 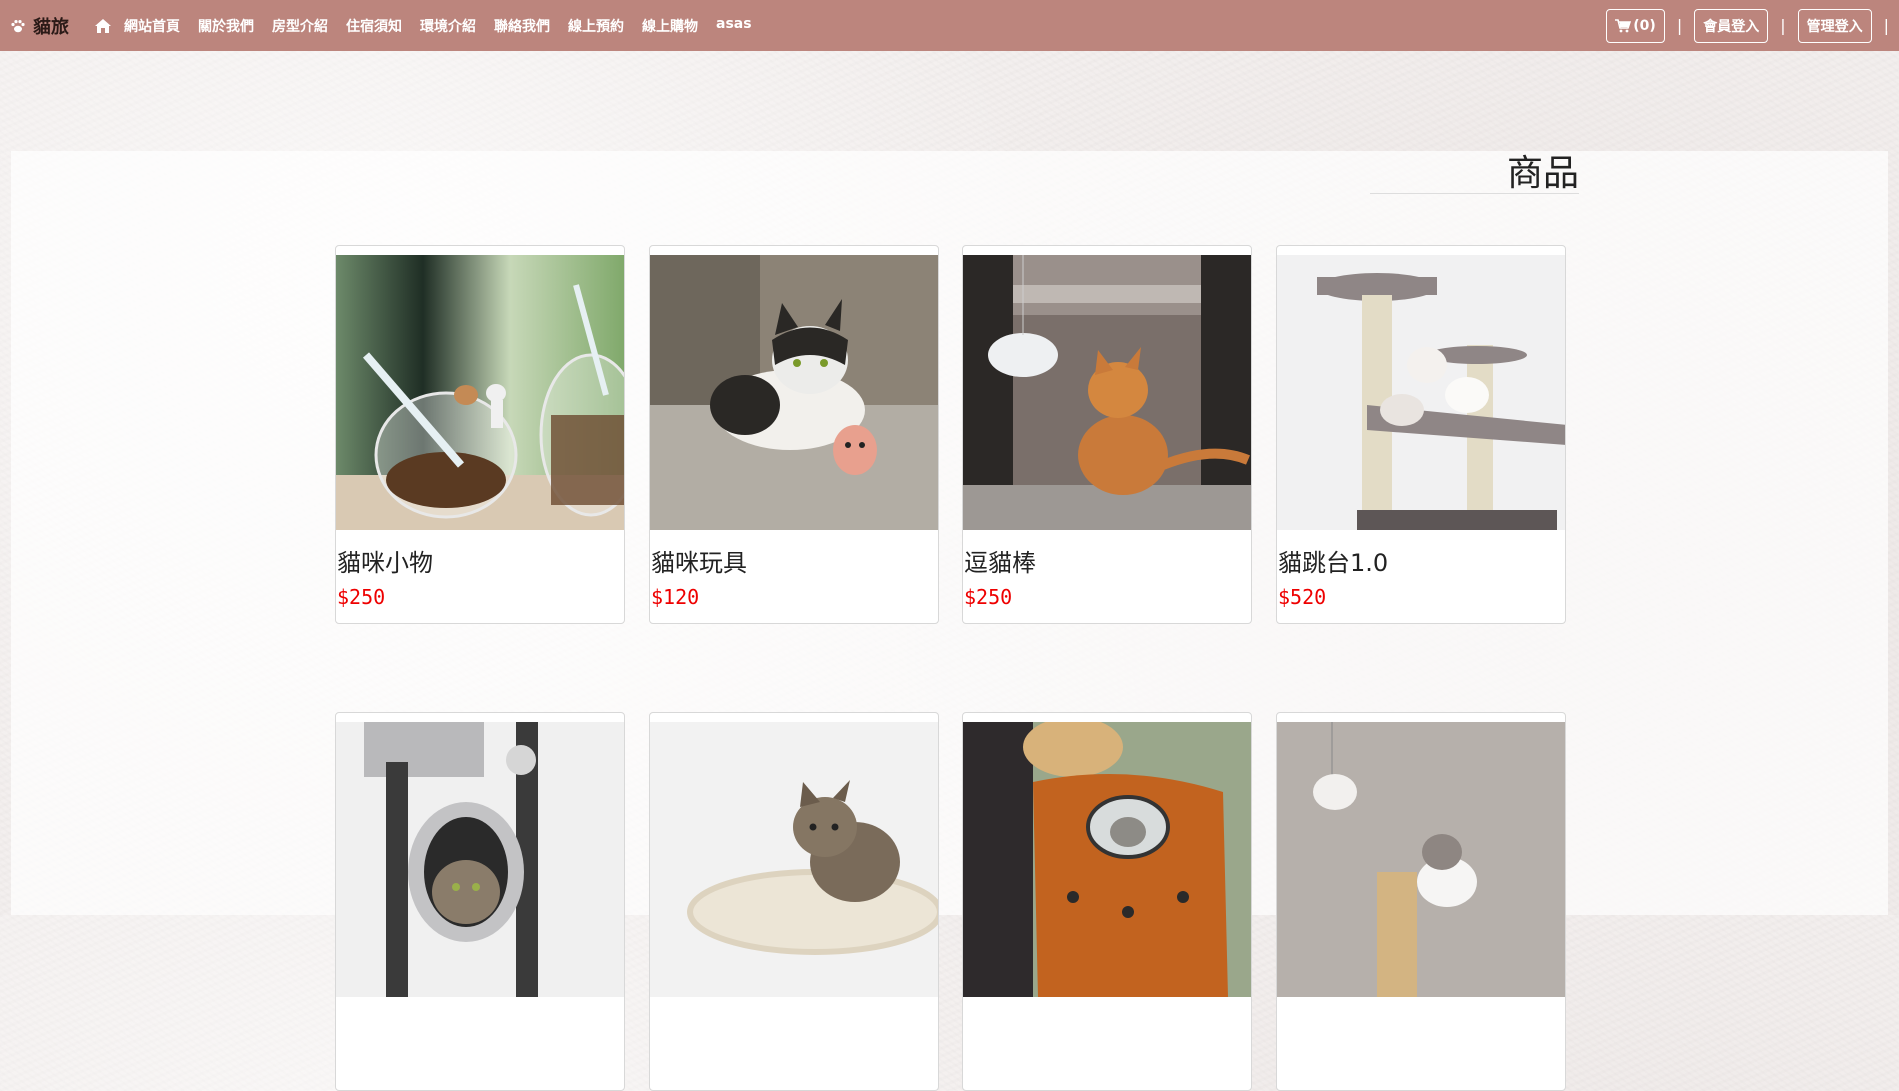 What do you see at coordinates (699, 563) in the screenshot?
I see `product-name: 貓咪玩具` at bounding box center [699, 563].